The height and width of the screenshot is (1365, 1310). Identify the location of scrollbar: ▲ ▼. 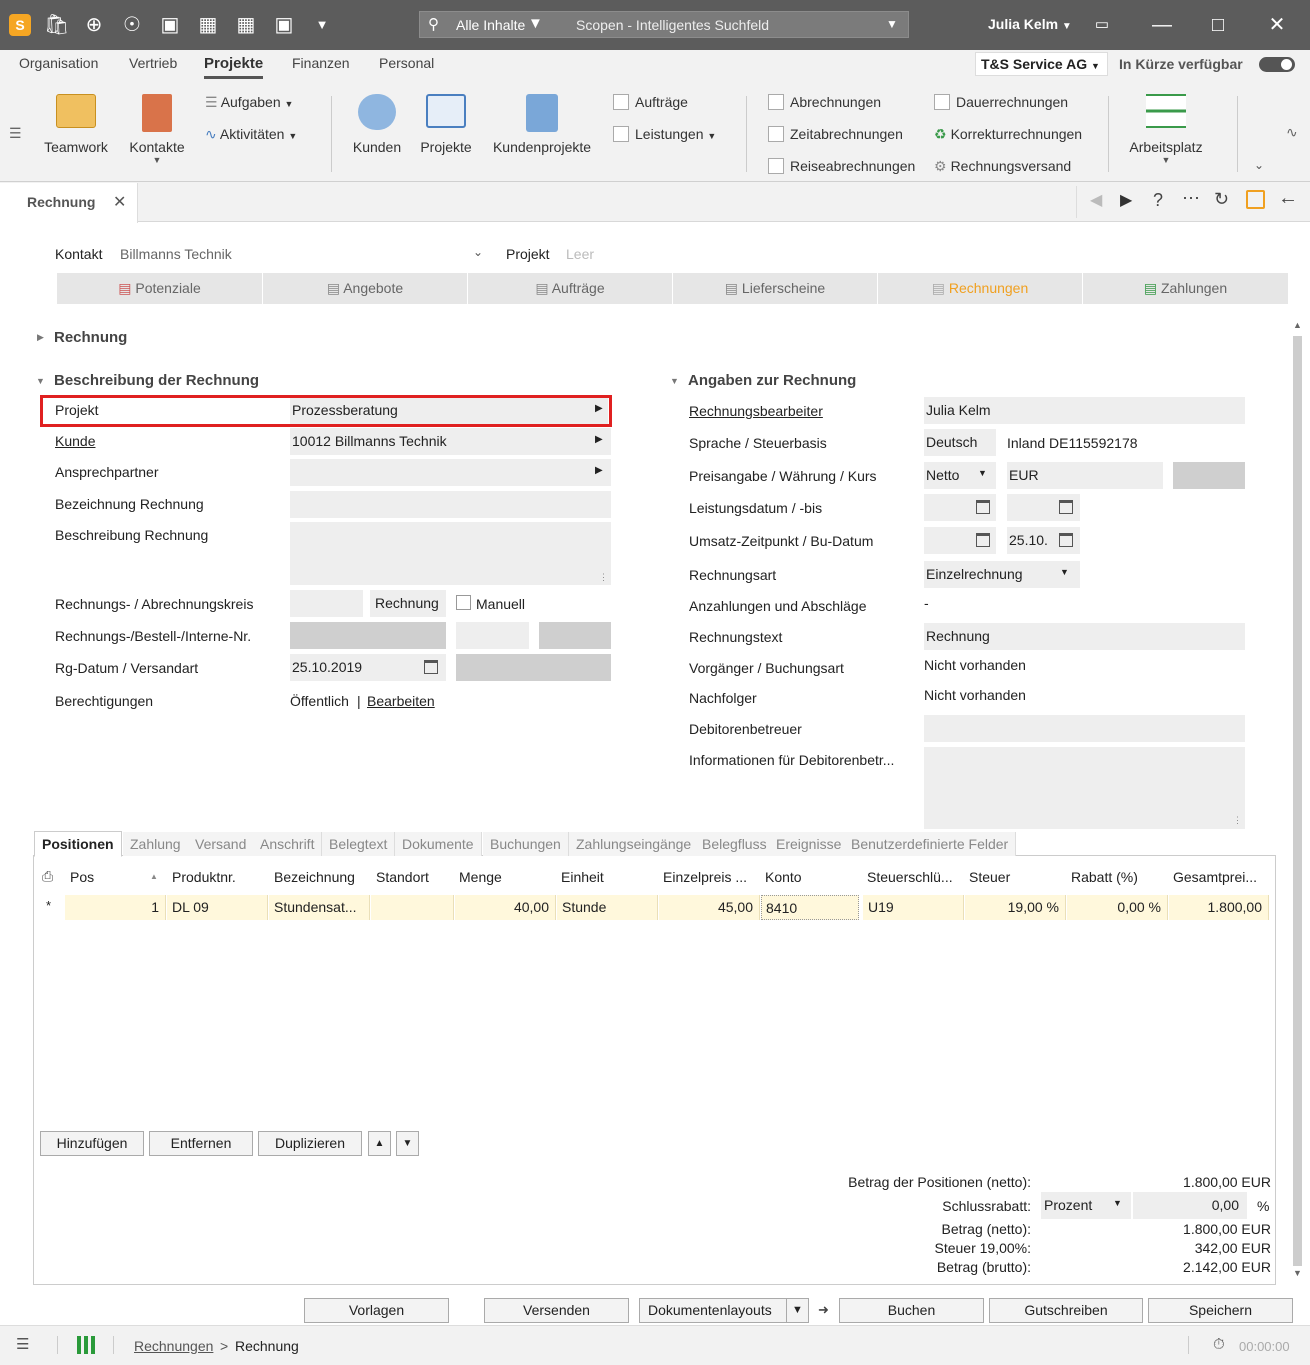
(1297, 801).